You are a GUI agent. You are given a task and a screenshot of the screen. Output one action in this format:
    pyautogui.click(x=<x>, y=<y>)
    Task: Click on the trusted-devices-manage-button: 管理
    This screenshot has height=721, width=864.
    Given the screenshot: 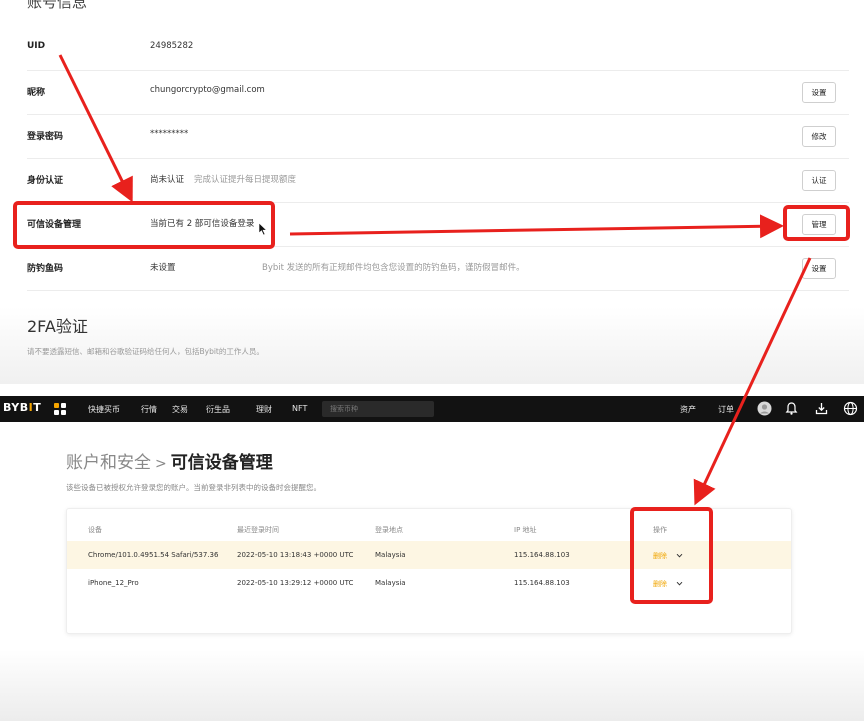 What is the action you would take?
    pyautogui.click(x=819, y=224)
    